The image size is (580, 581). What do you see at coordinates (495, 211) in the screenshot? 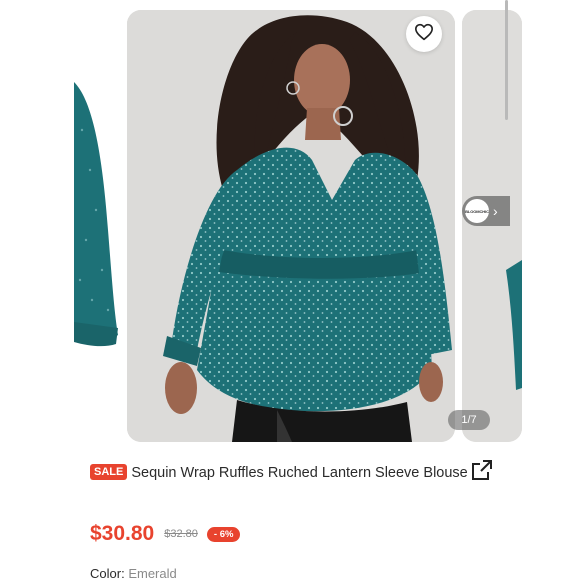
I see `chevron-right-icon: ›` at bounding box center [495, 211].